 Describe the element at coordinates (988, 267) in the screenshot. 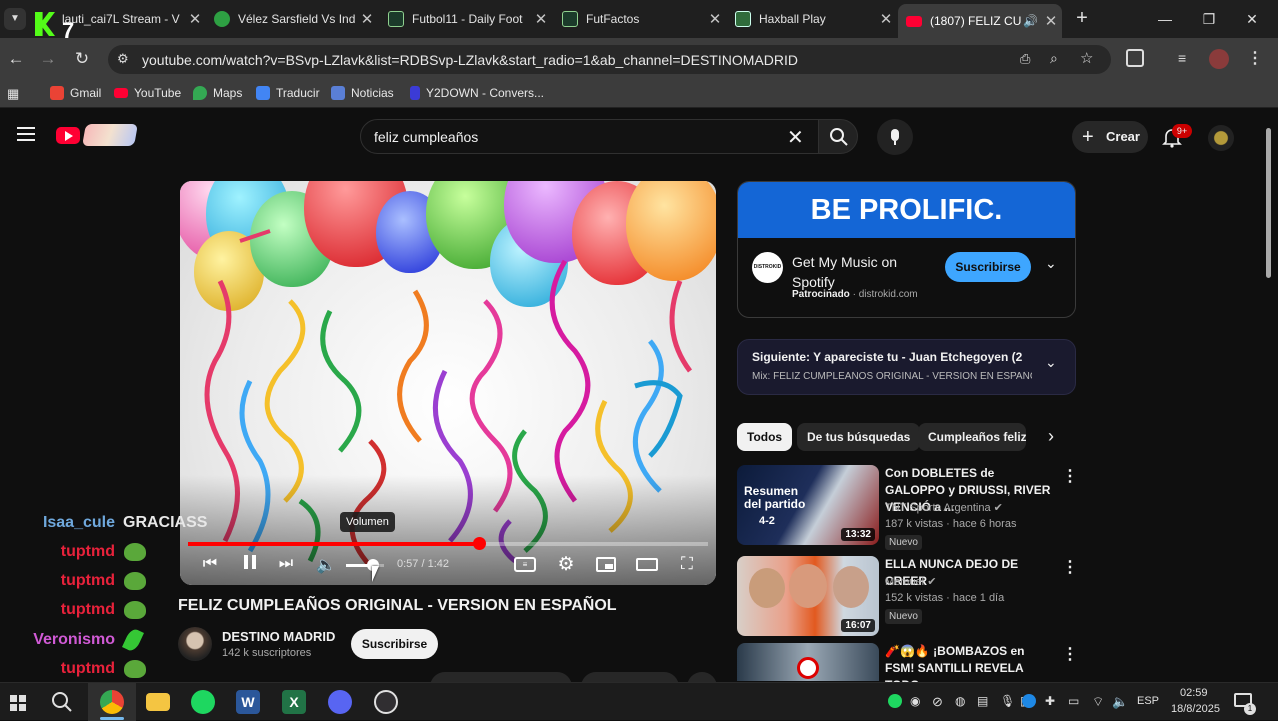

I see `ad-subscribe-button: Suscribirse` at that location.